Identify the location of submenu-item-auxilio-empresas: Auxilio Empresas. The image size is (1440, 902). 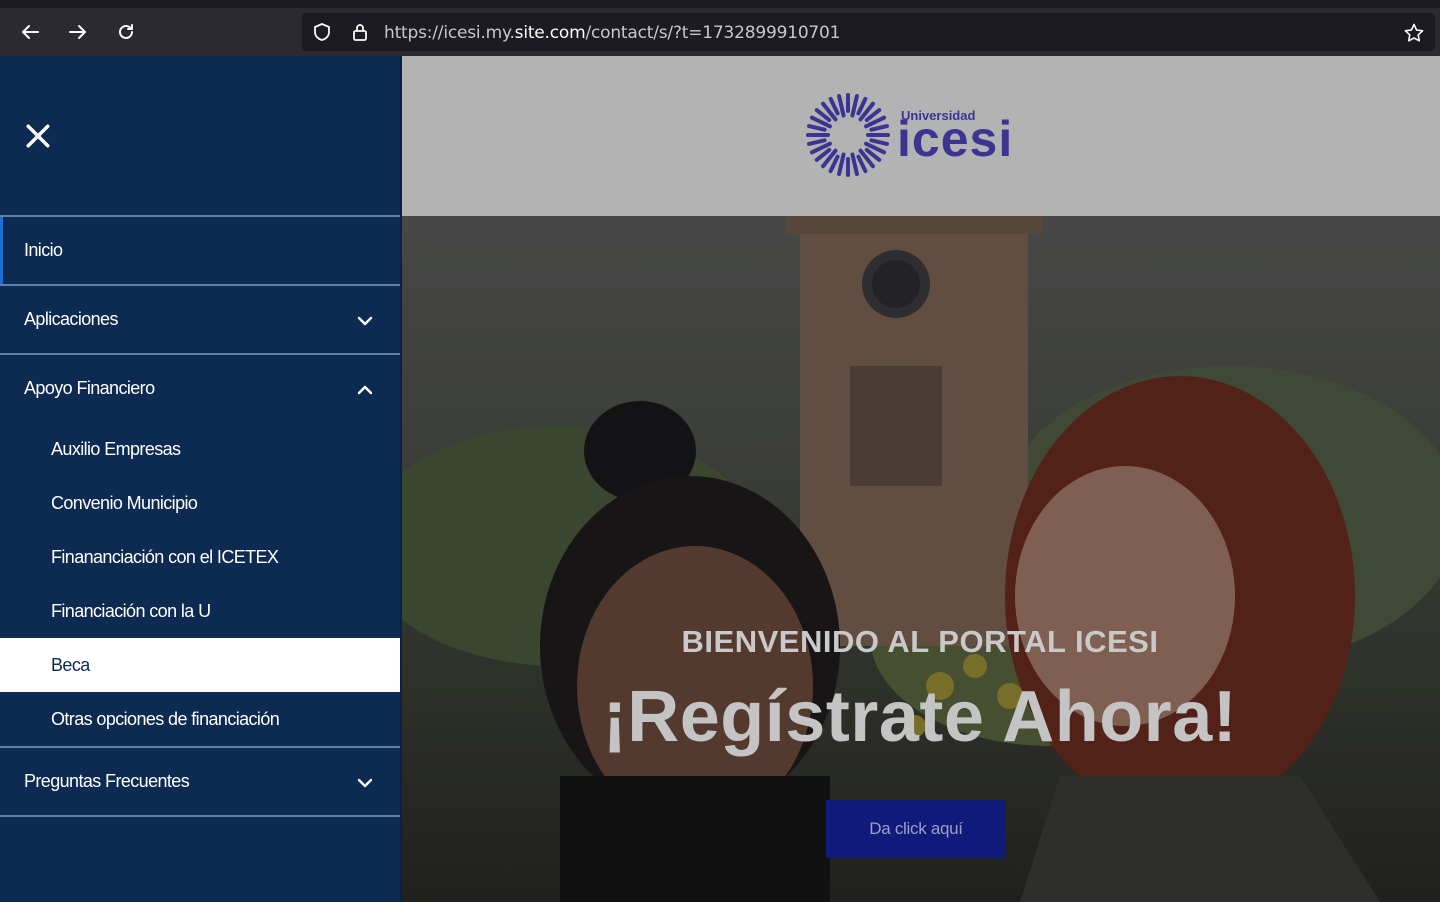
(200, 449).